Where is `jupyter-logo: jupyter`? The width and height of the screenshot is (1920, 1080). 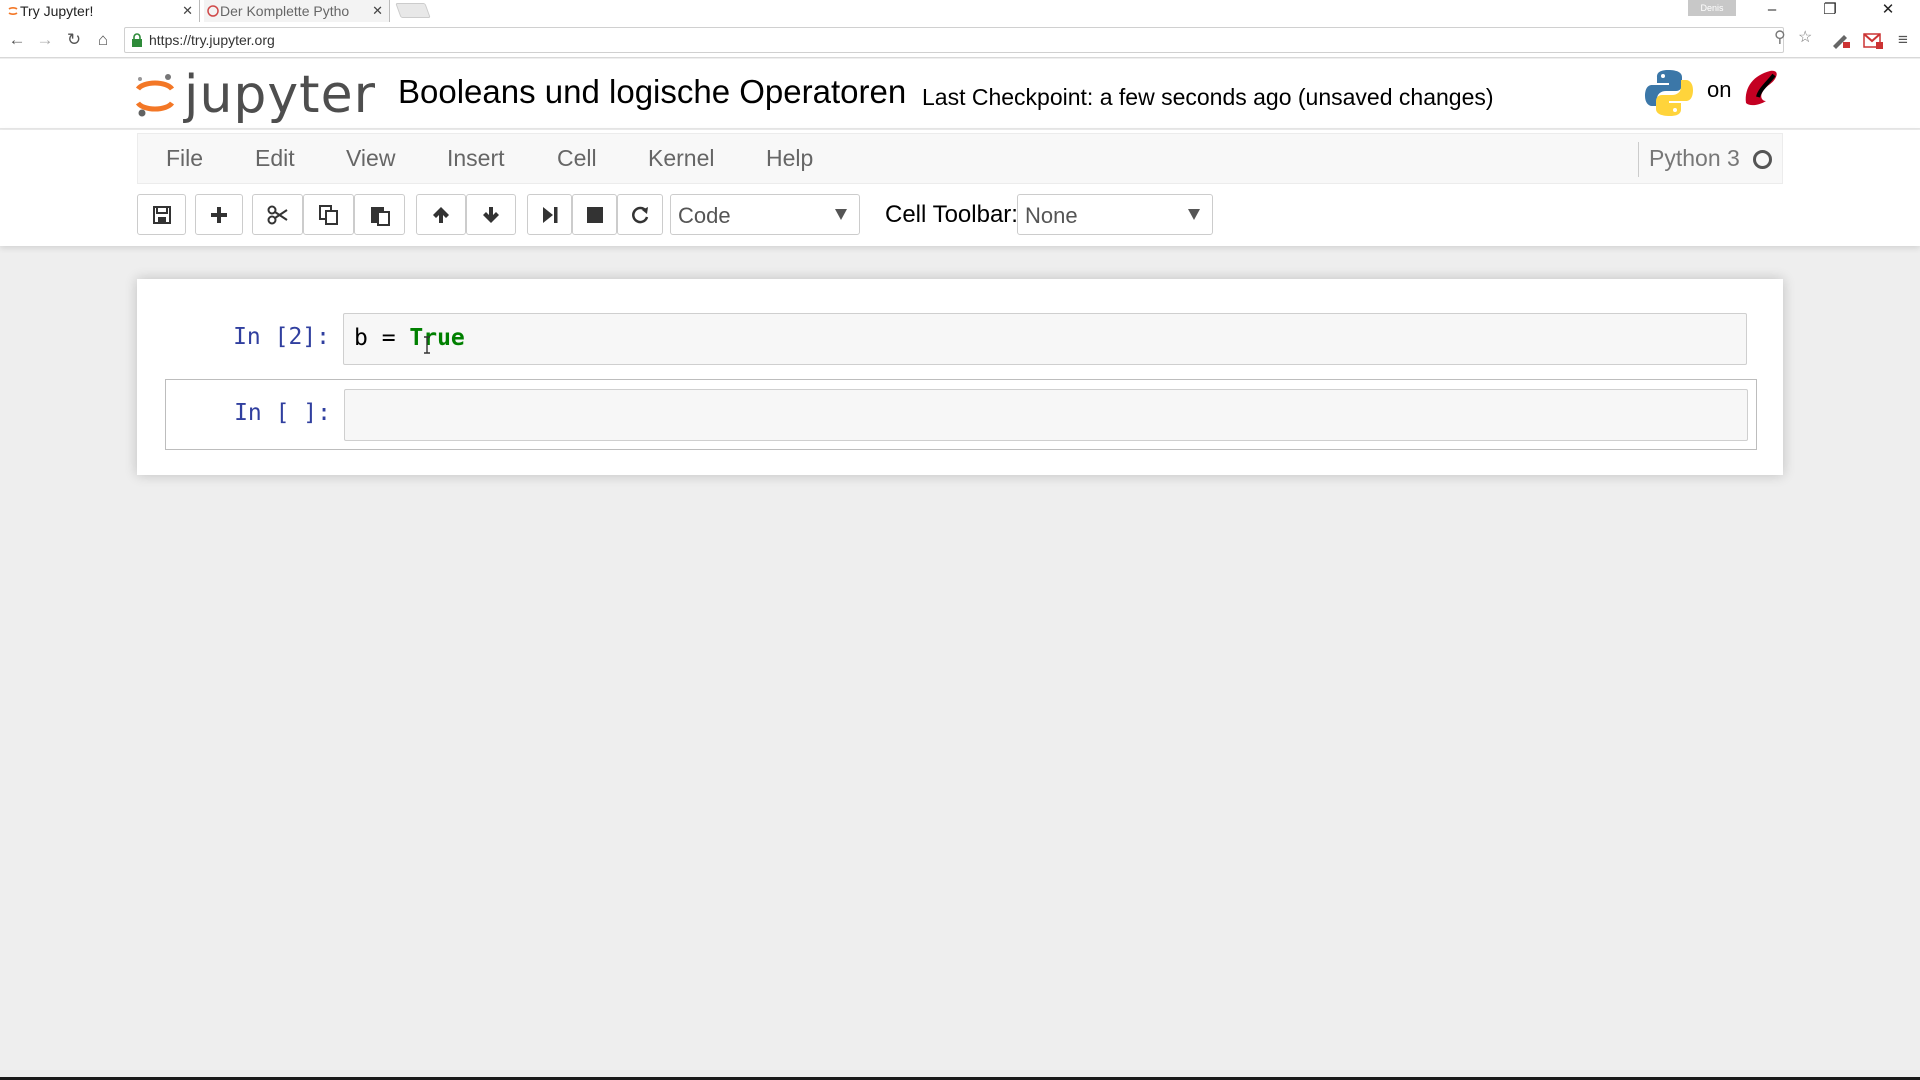
jupyter-logo: jupyter is located at coordinates (255, 95).